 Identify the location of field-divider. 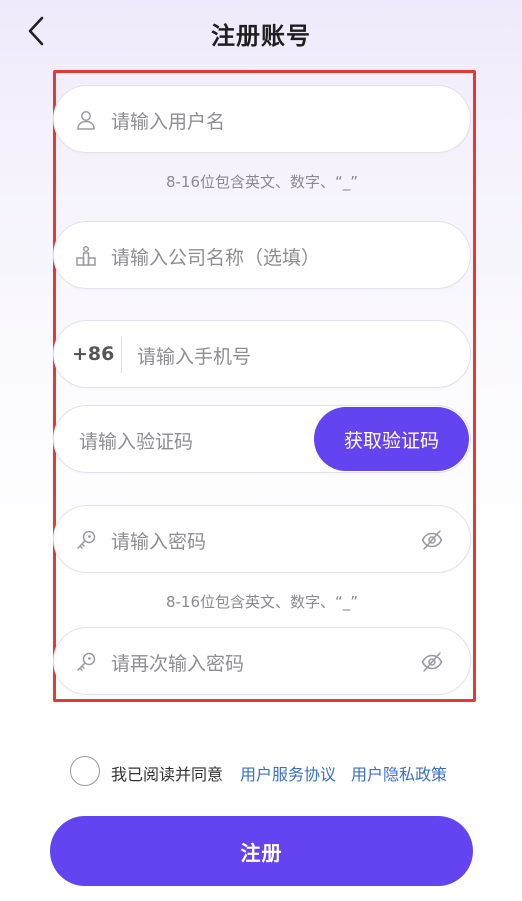
(121, 355).